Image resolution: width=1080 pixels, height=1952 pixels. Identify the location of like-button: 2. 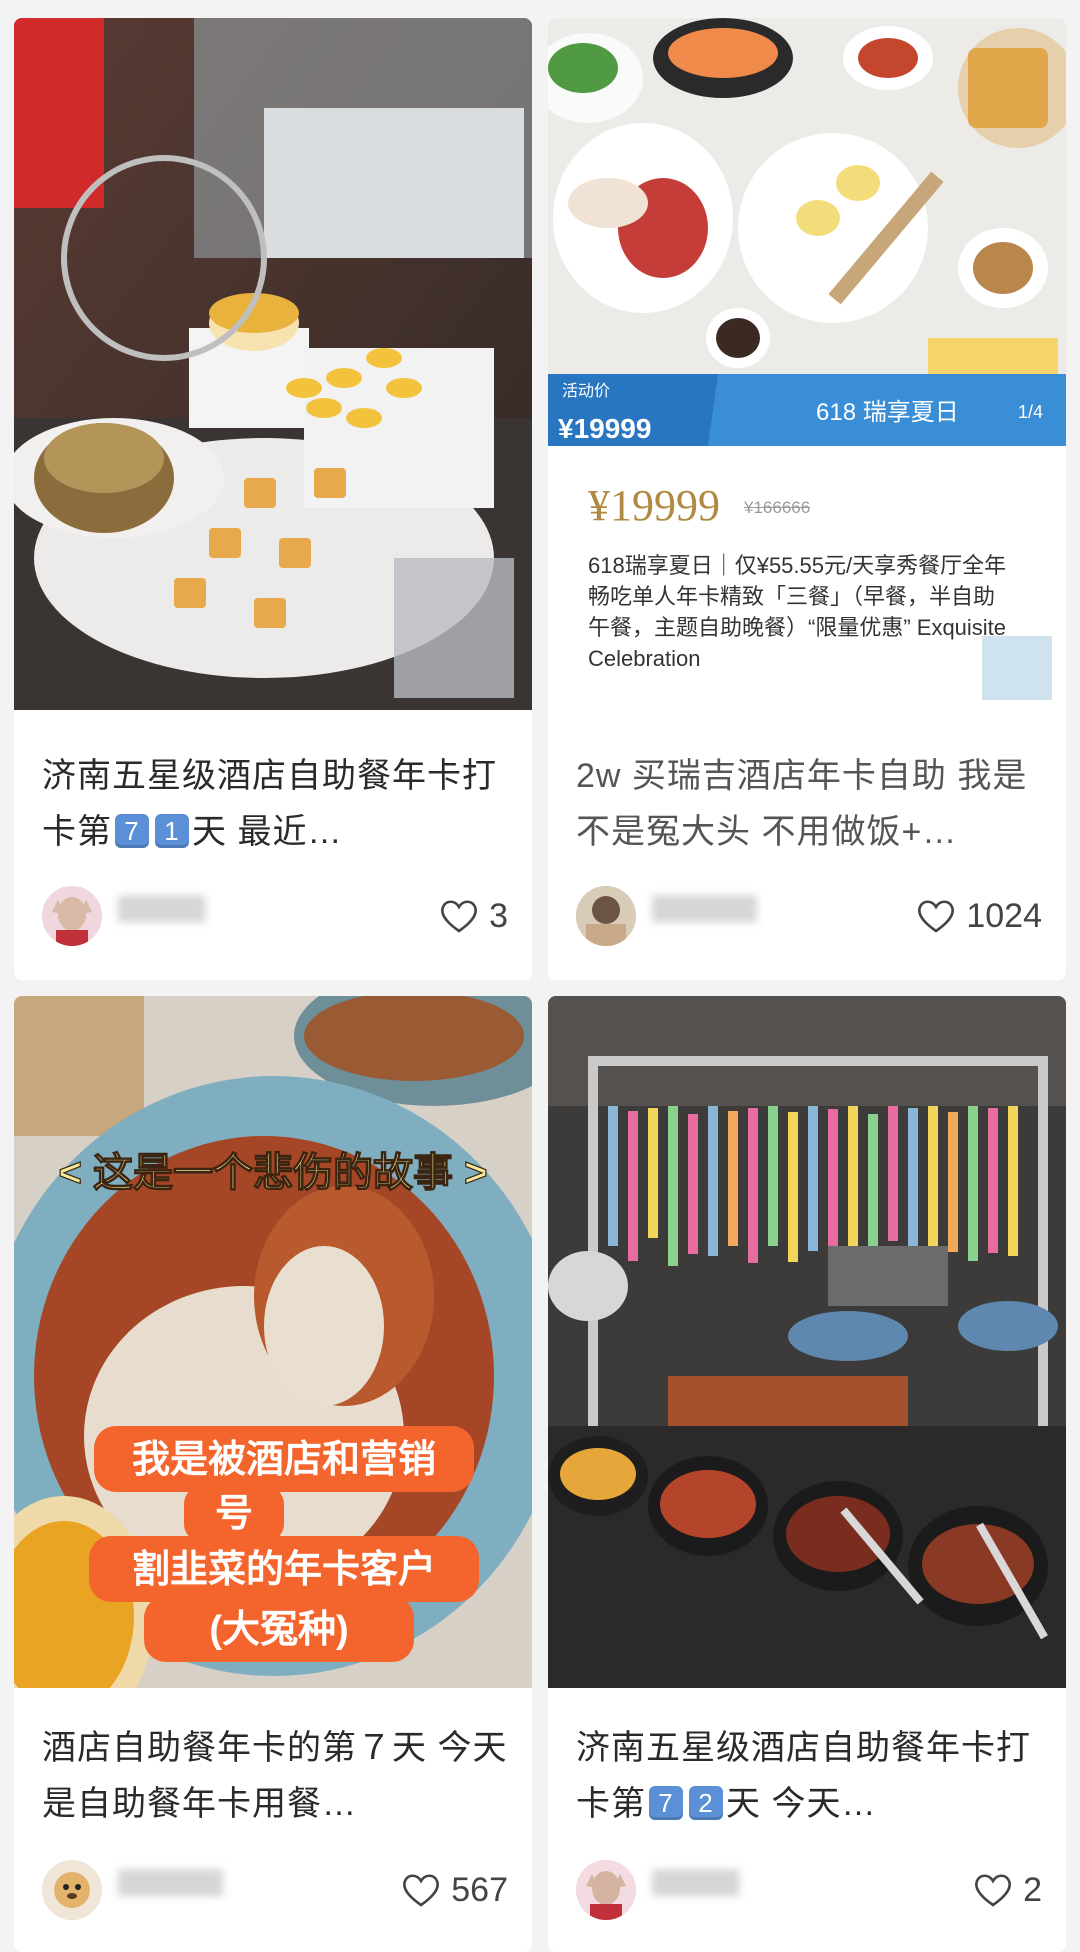
(1007, 1890).